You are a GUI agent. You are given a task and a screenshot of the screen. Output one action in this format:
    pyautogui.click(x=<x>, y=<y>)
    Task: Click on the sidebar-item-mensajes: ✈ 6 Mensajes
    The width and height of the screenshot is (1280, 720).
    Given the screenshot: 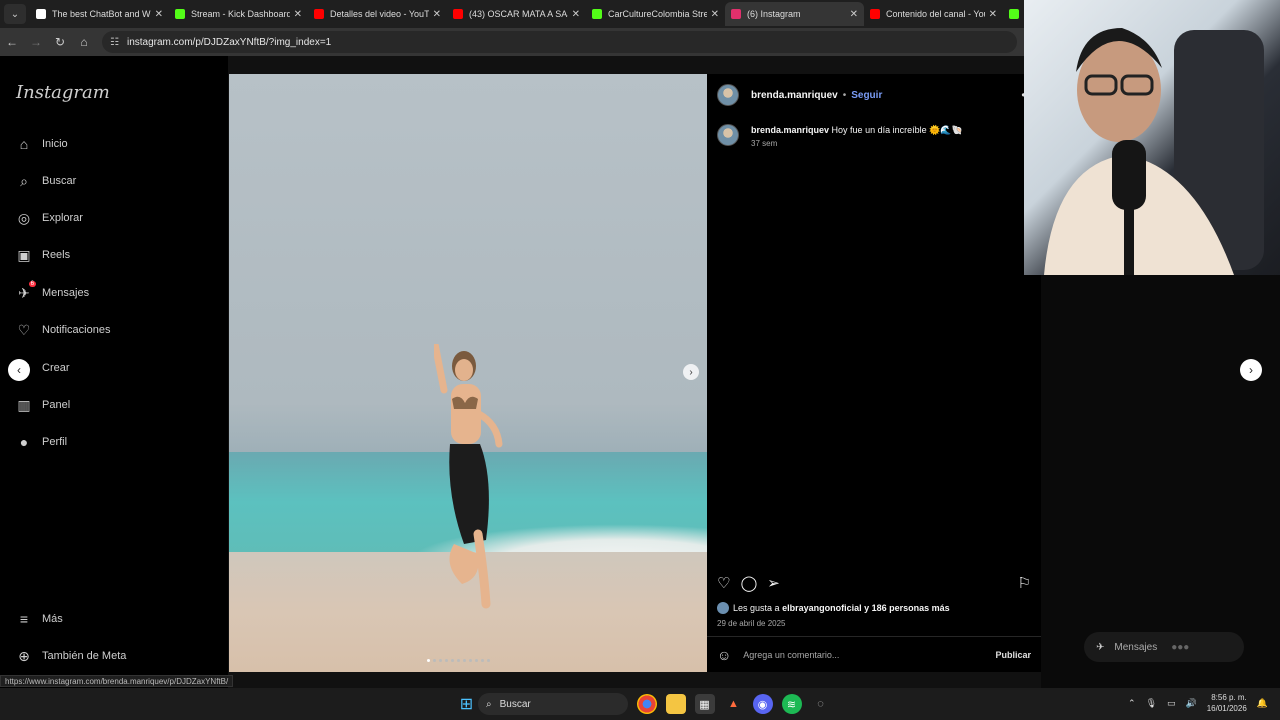 What is the action you would take?
    pyautogui.click(x=53, y=291)
    